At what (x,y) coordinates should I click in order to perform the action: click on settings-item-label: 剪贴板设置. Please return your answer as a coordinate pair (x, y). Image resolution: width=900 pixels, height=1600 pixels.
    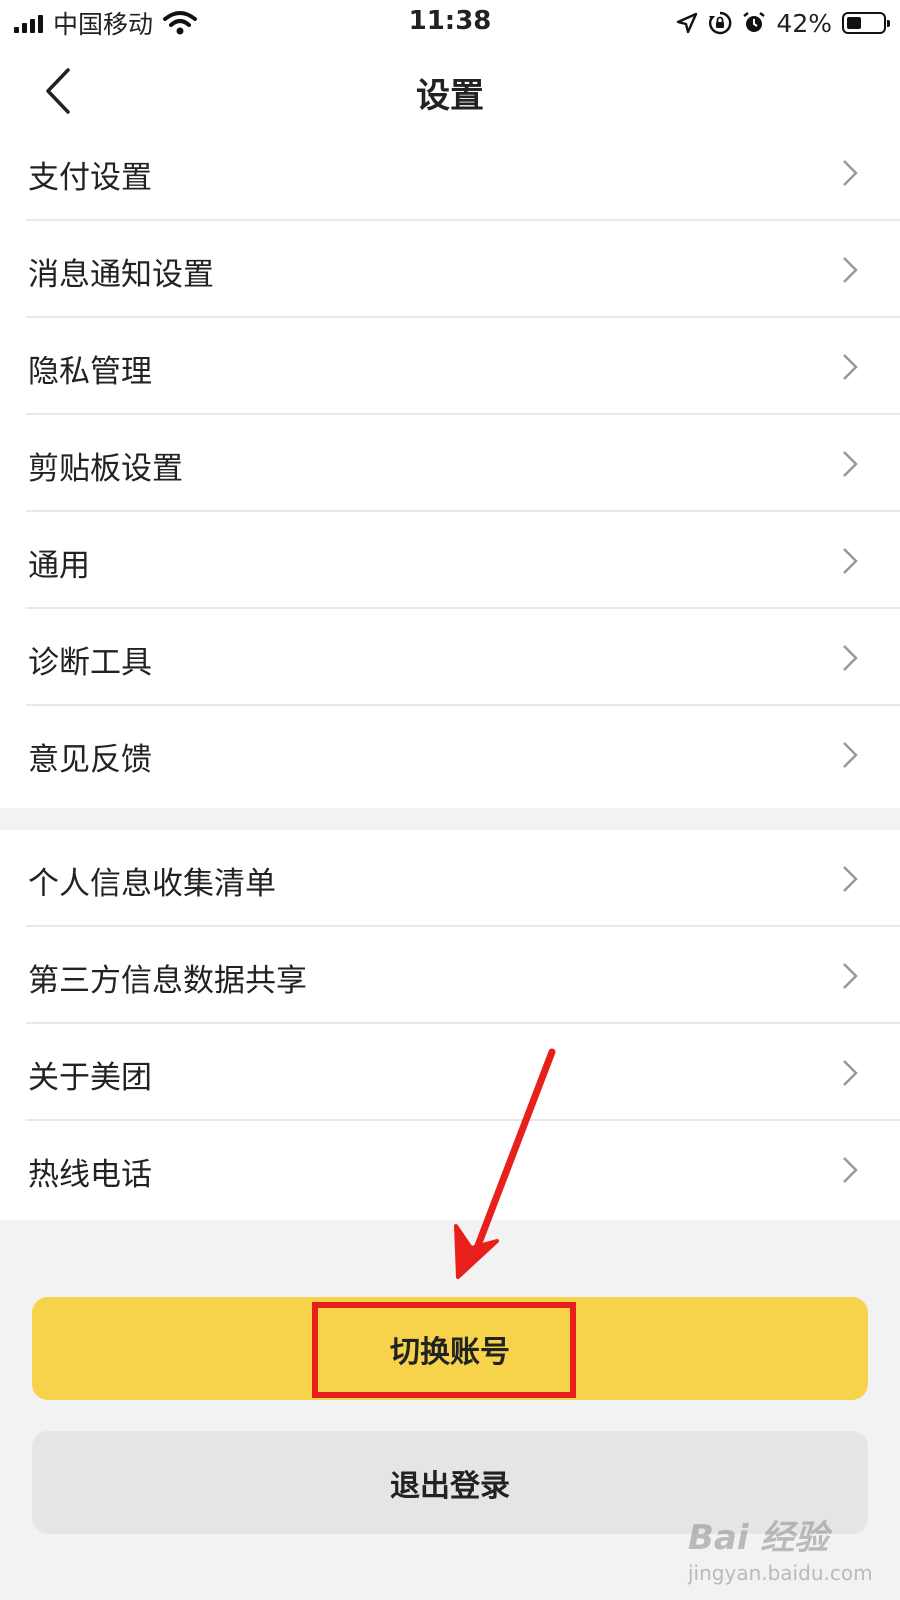
    Looking at the image, I should click on (105, 469).